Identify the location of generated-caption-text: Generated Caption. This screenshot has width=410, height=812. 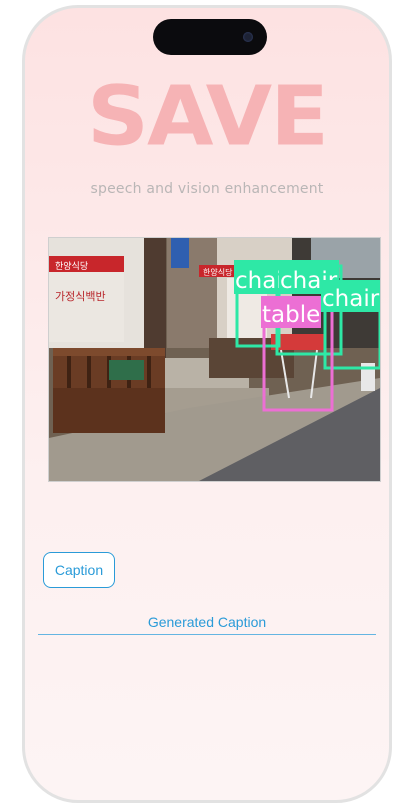
(207, 622).